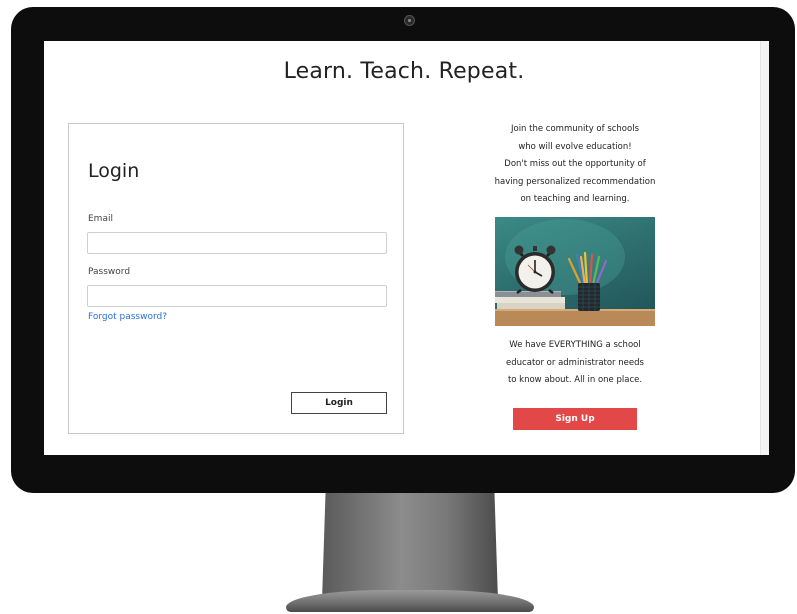  I want to click on promo-intro-line: on teaching and learning., so click(575, 199).